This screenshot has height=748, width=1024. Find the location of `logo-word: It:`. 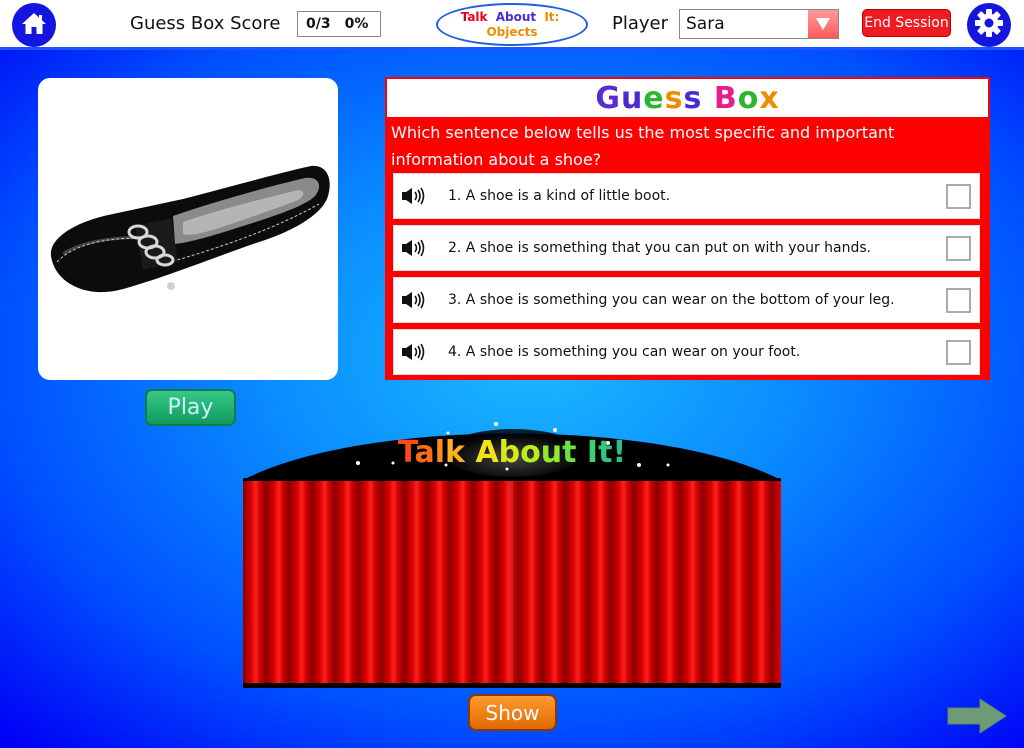

logo-word: It: is located at coordinates (552, 16).